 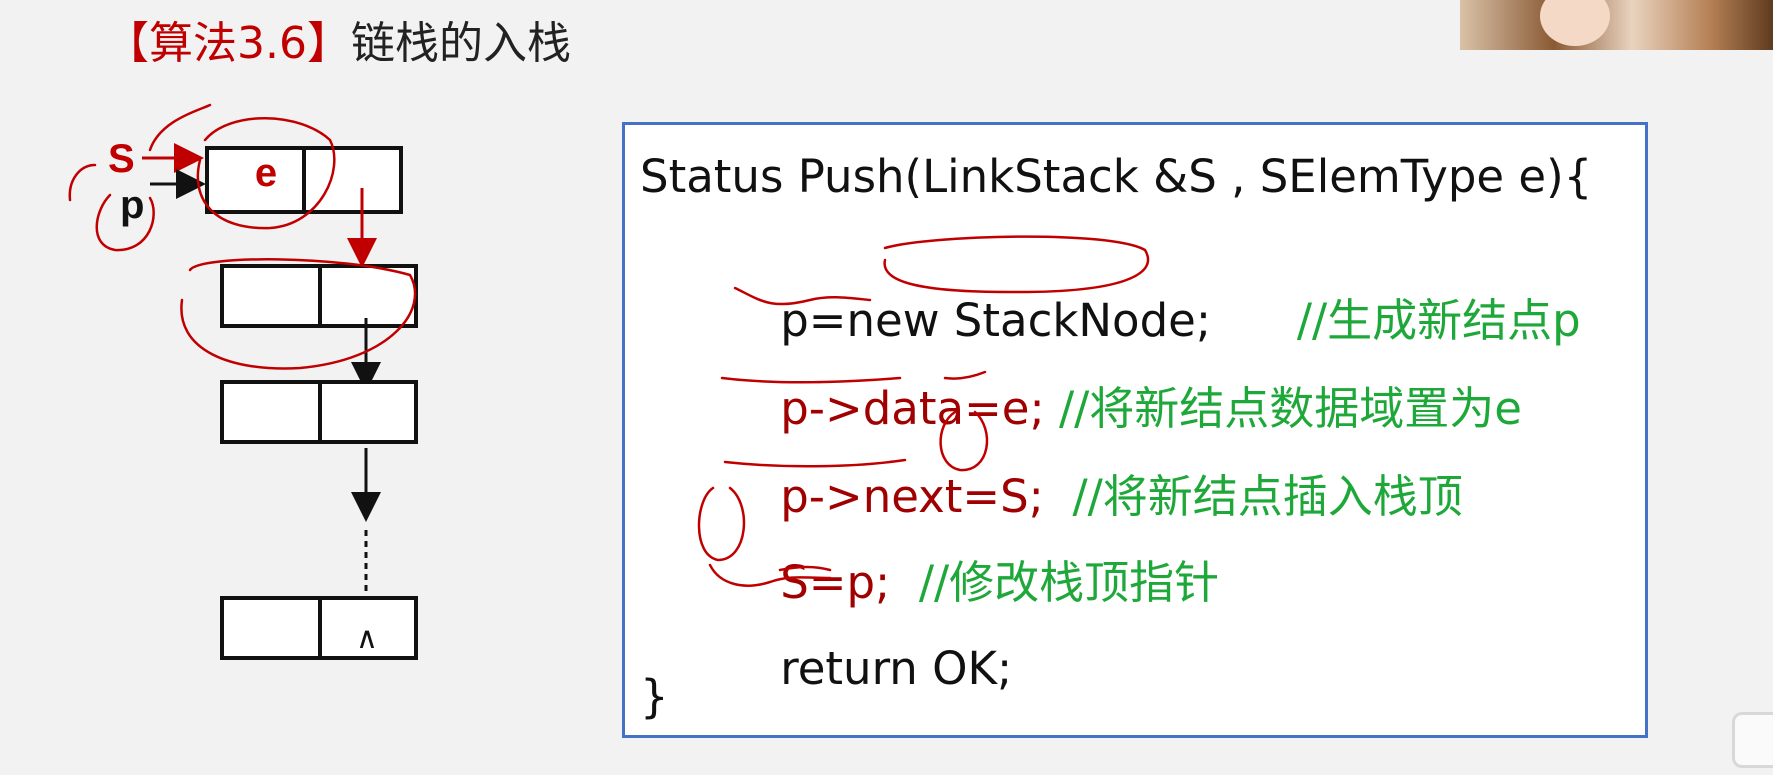 I want to click on null-symbol: ∧, so click(x=367, y=638).